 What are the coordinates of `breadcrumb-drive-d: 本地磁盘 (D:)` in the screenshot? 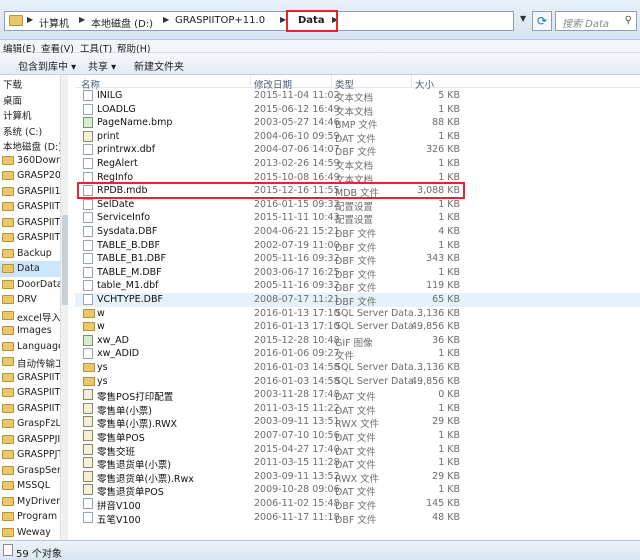 It's located at (122, 22).